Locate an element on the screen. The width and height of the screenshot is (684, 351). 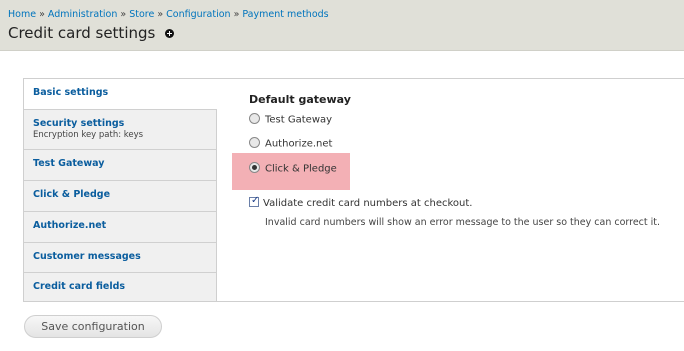
tab-customer-messages: Customer messages is located at coordinates (120, 258).